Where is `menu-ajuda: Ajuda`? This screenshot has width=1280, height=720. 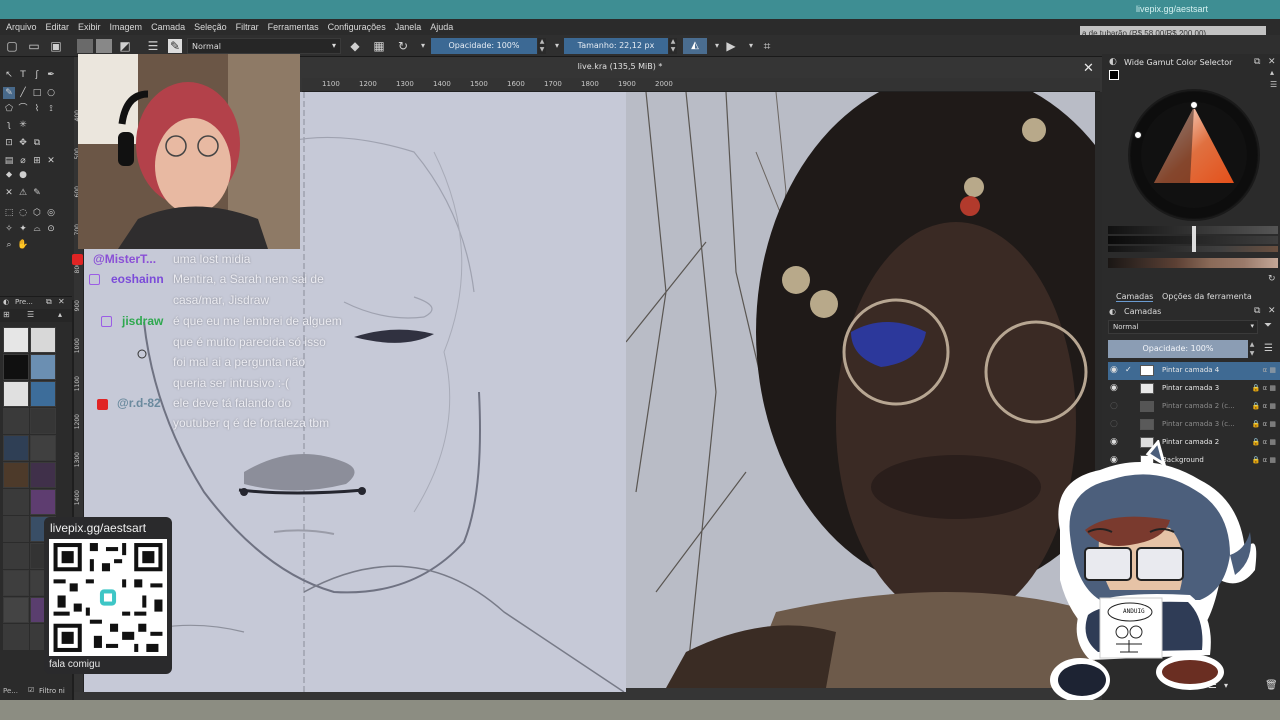
menu-ajuda: Ajuda is located at coordinates (441, 27).